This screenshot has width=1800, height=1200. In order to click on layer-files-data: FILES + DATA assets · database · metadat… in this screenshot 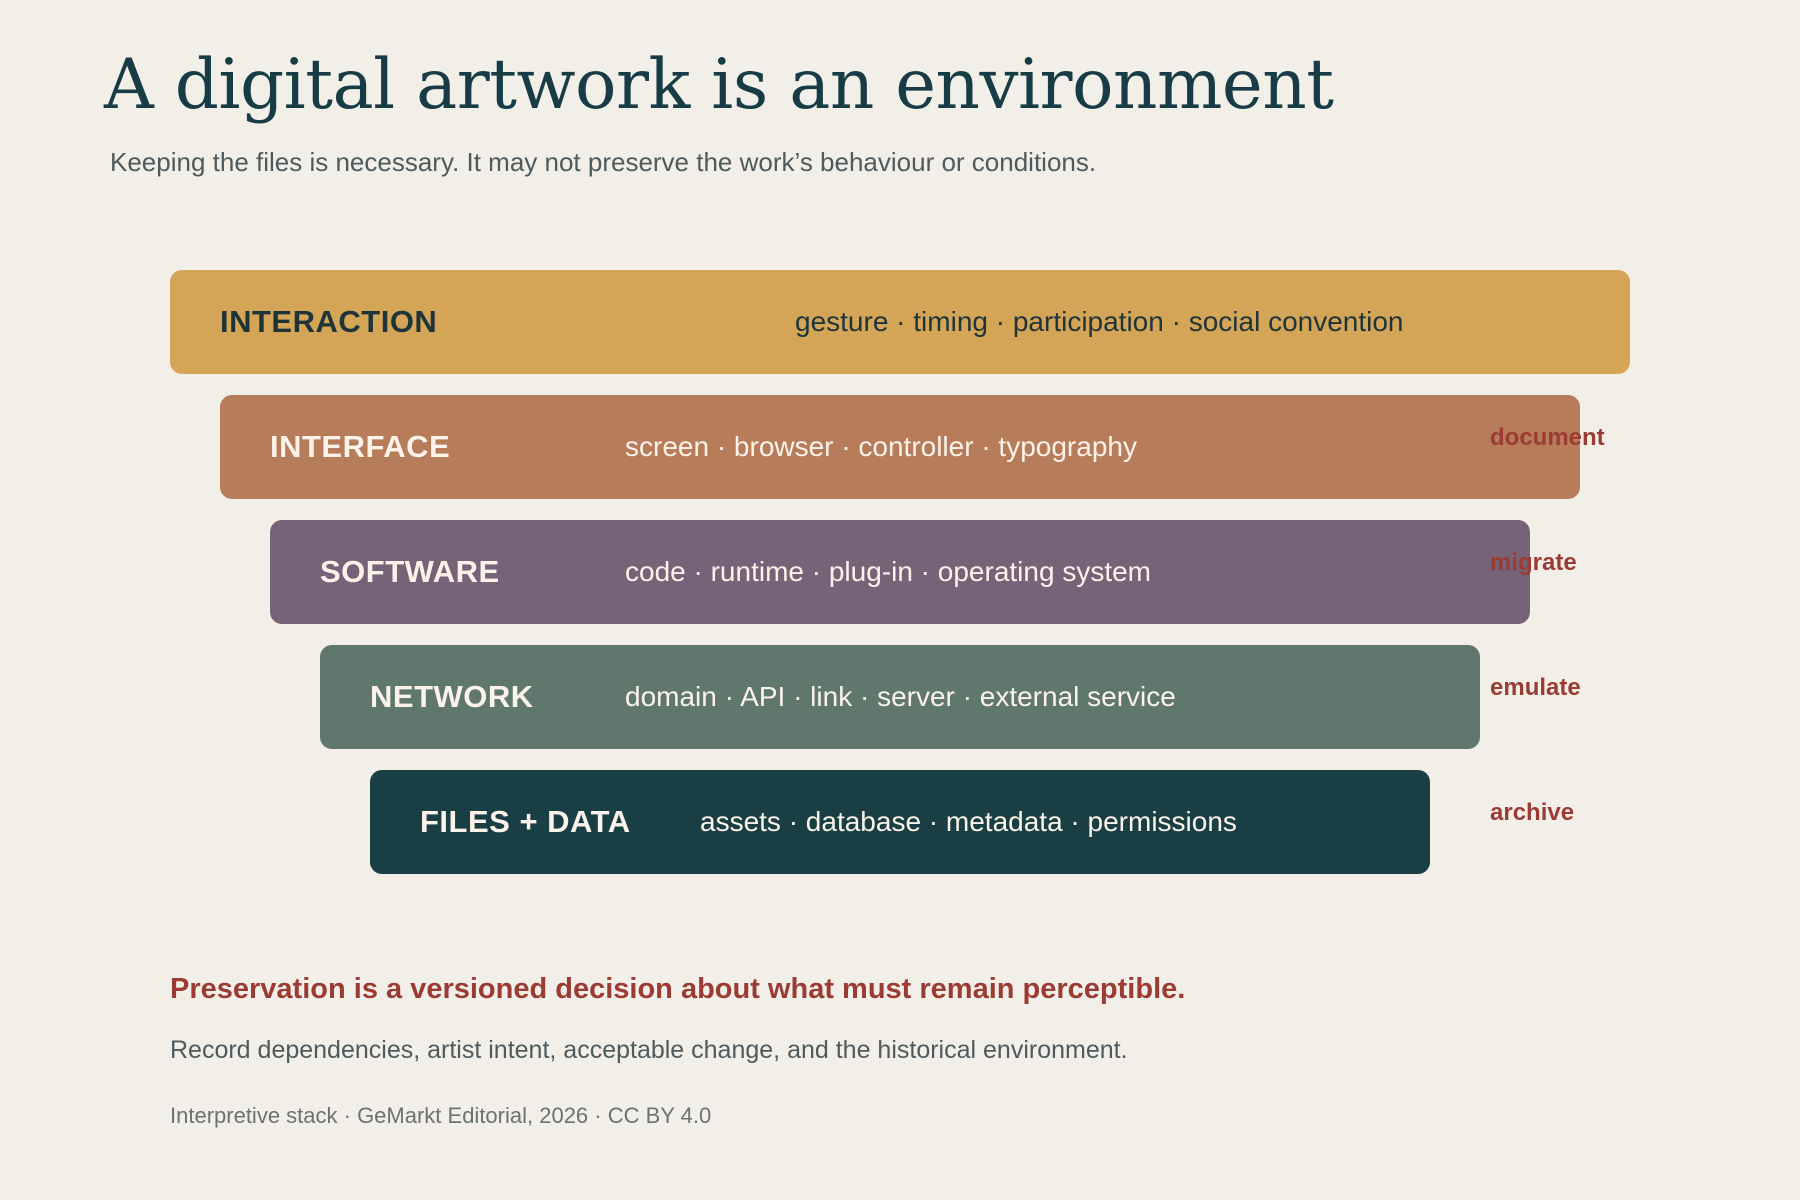, I will do `click(900, 822)`.